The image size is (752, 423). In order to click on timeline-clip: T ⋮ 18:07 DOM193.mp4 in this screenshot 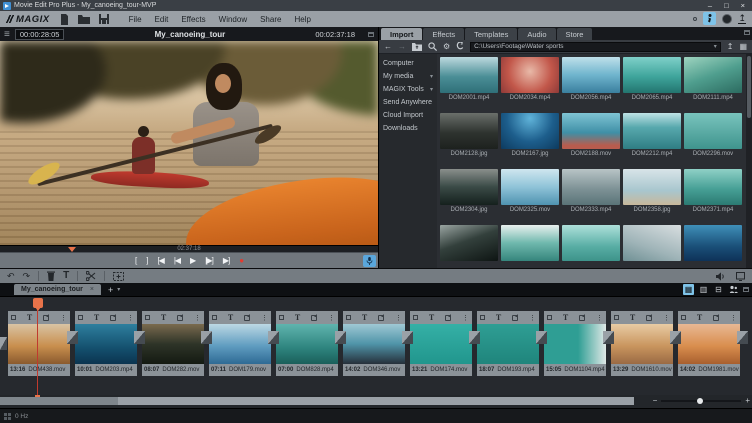, I will do `click(512, 343)`.